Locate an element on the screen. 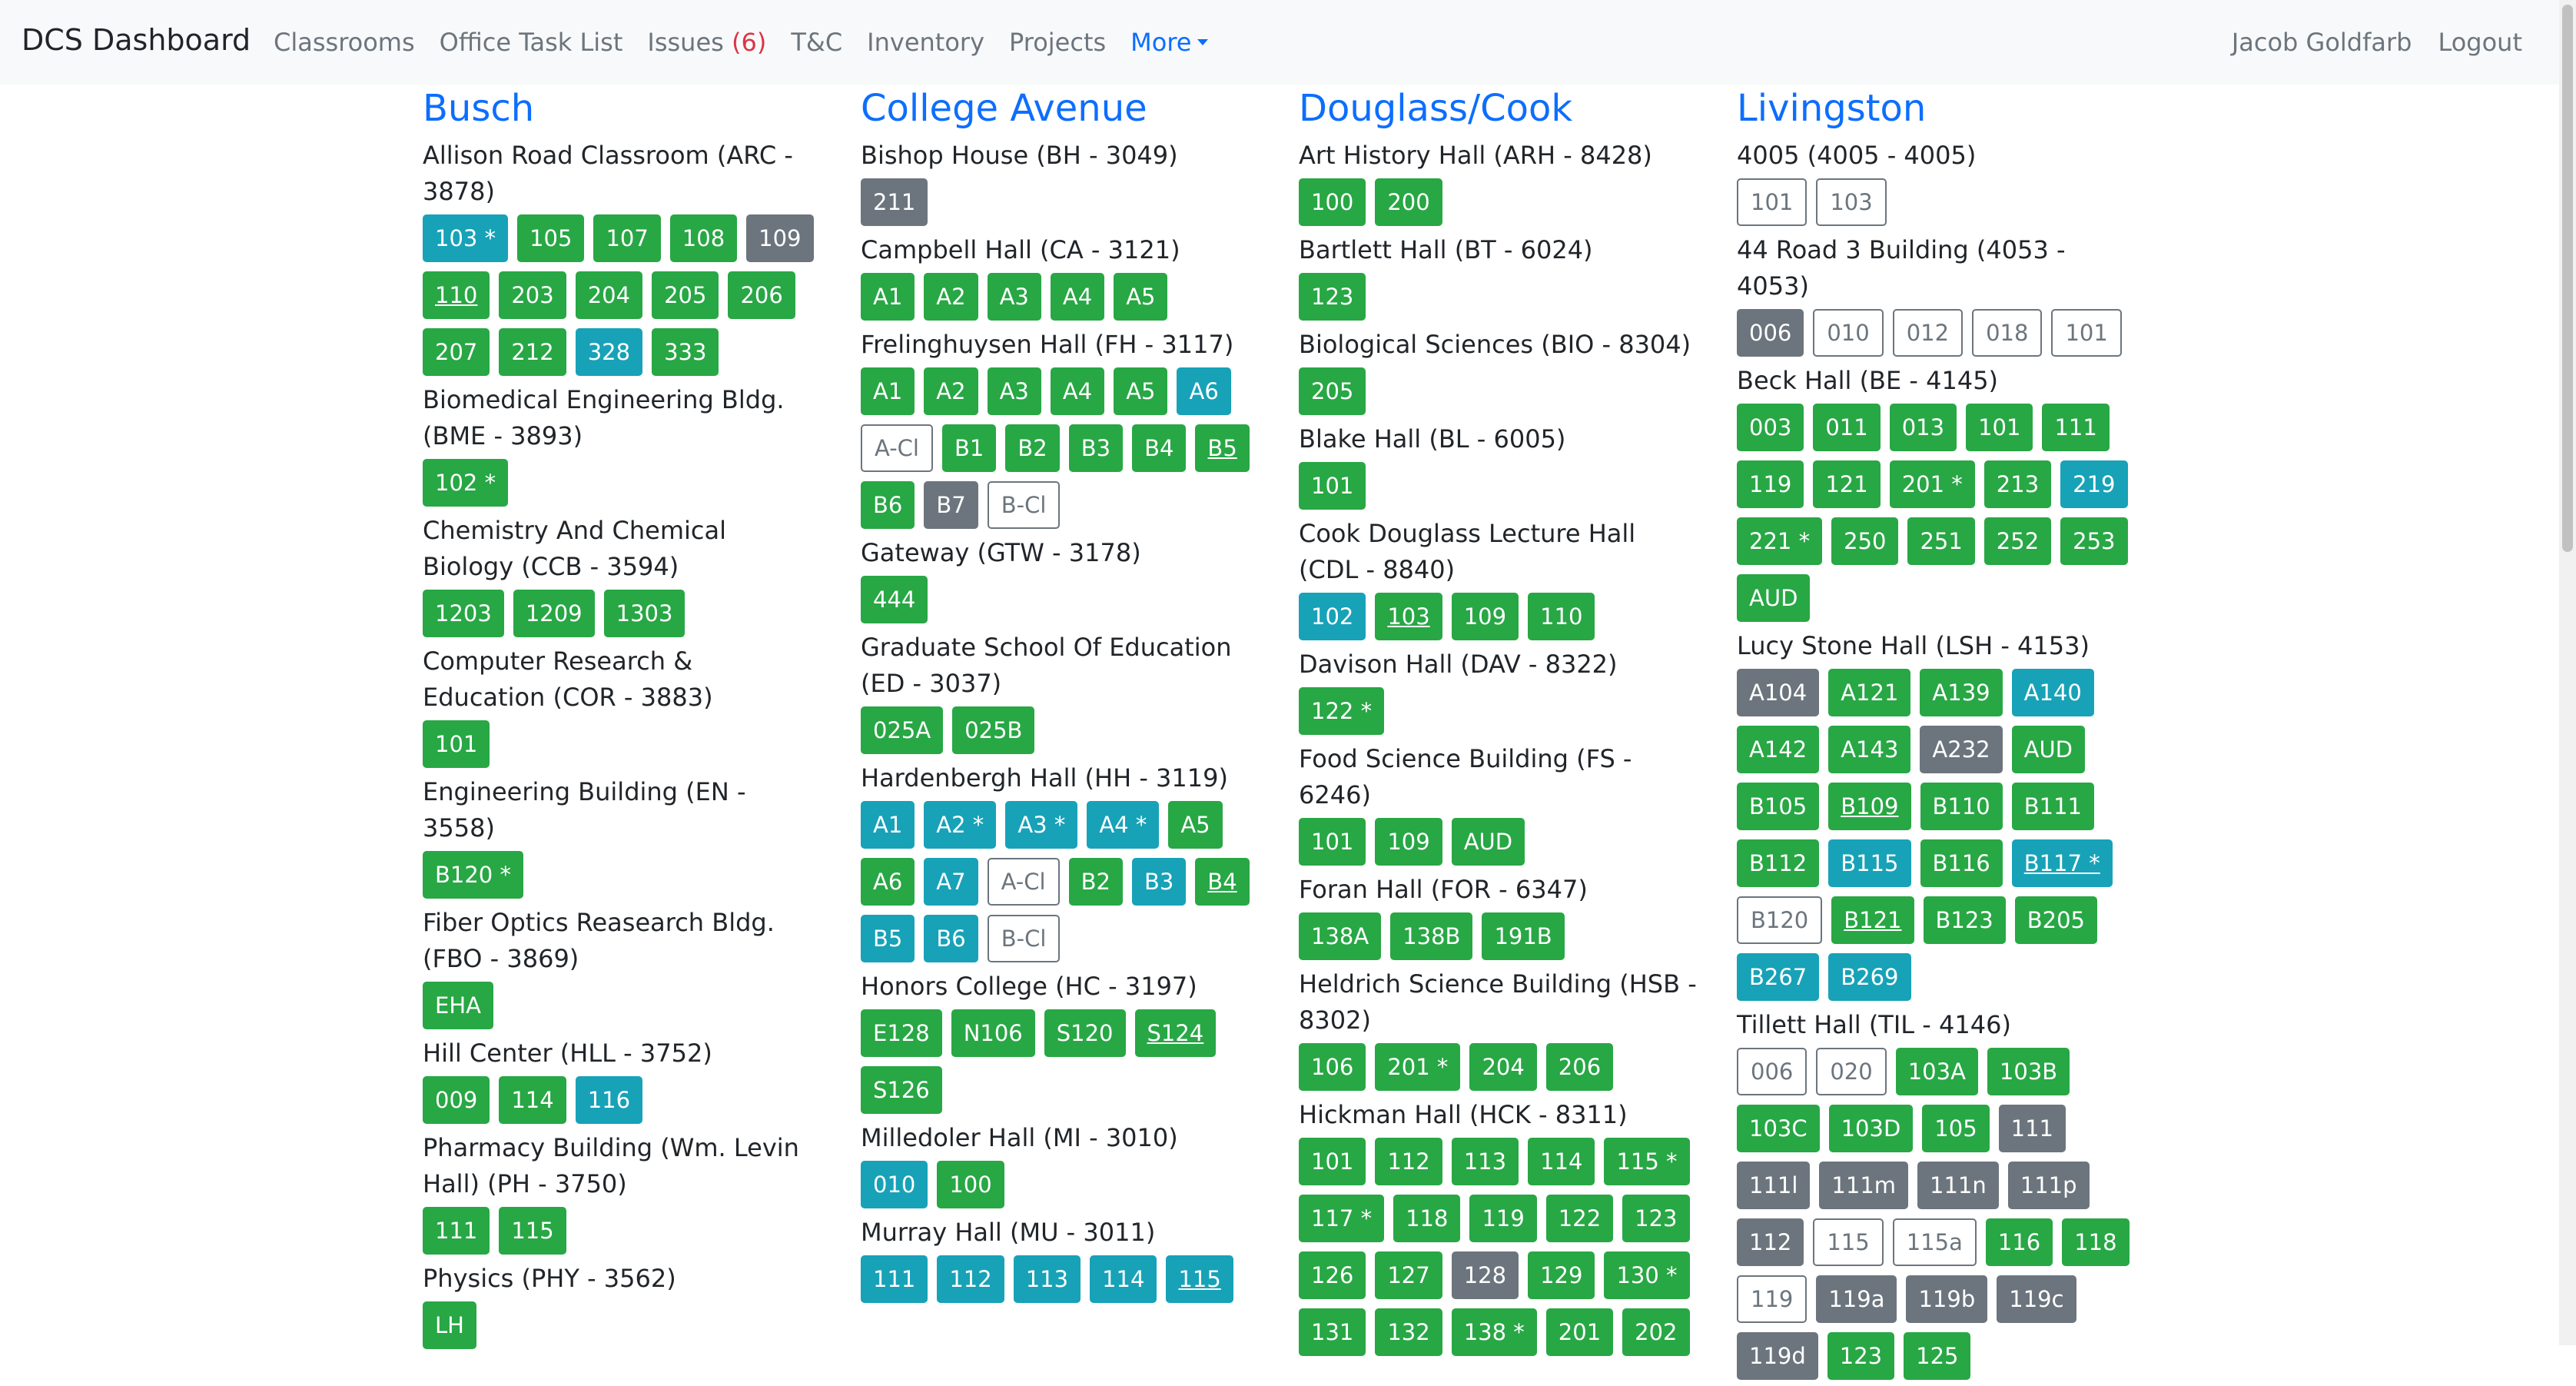  room-button: S126 is located at coordinates (901, 1090).